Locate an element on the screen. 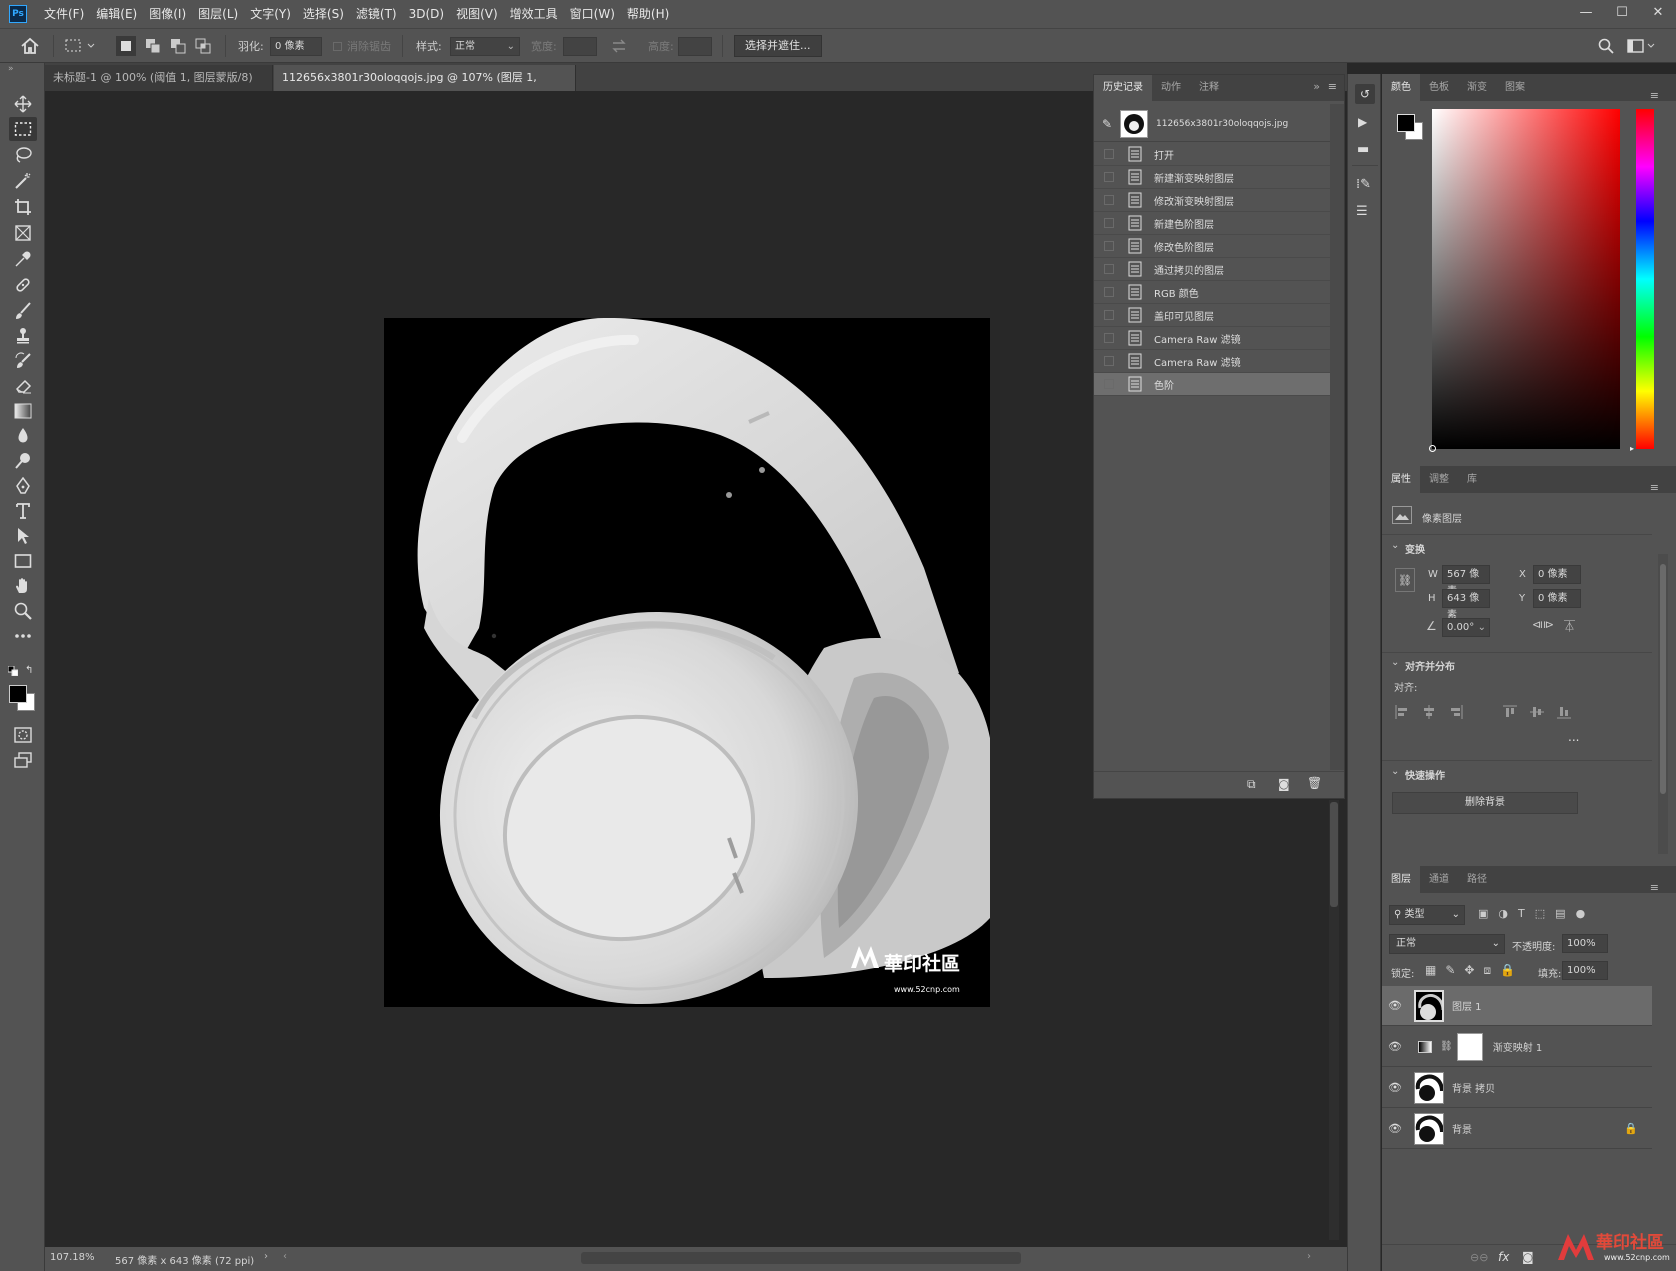 The height and width of the screenshot is (1271, 1676). path-selection-tool-icon is located at coordinates (23, 536).